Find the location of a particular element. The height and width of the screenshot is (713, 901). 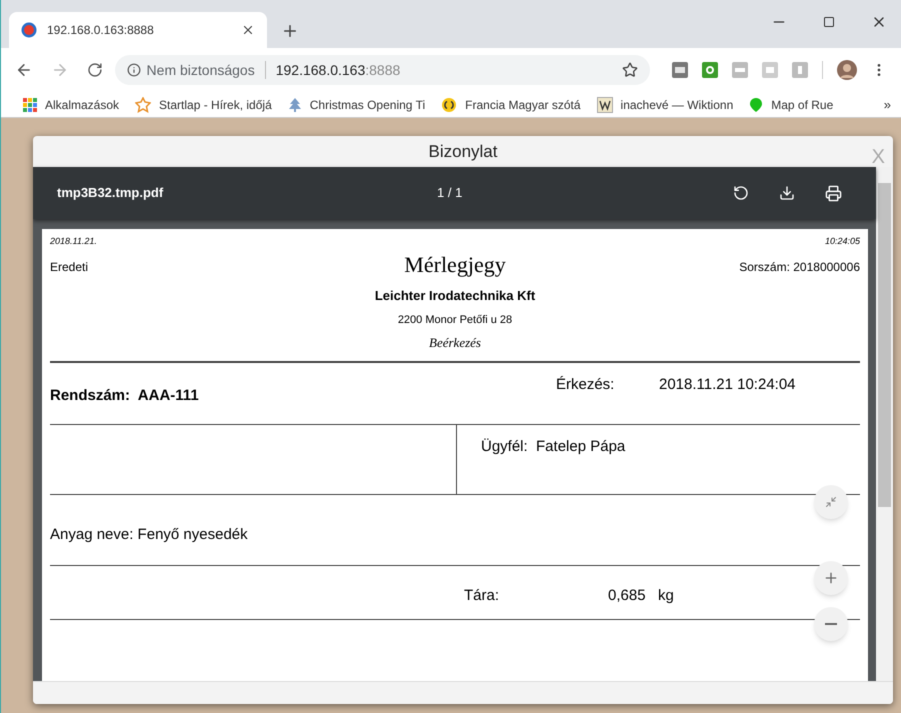

company-address: 2200 Monor Petőfi u 28 is located at coordinates (455, 320).